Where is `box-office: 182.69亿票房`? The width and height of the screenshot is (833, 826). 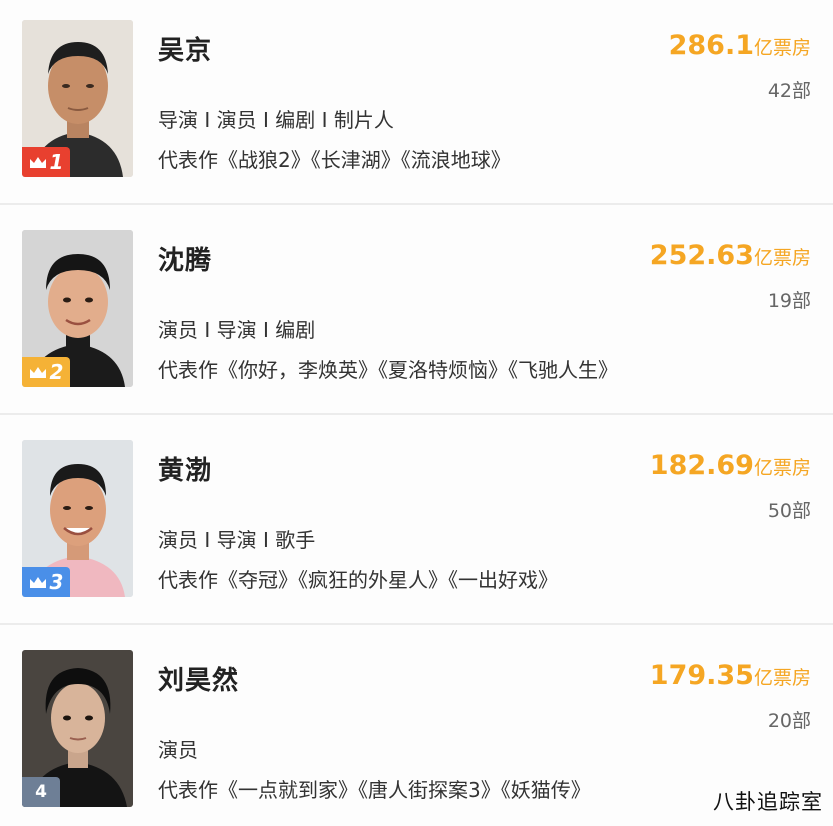
box-office: 182.69亿票房 is located at coordinates (730, 465).